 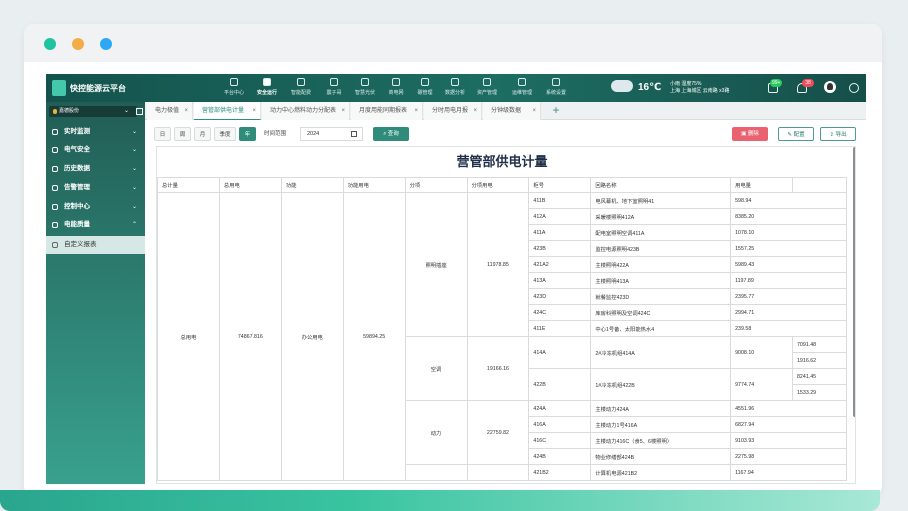 I want to click on tab-time-of-use-report: 分时用电月报 ×, so click(x=453, y=111).